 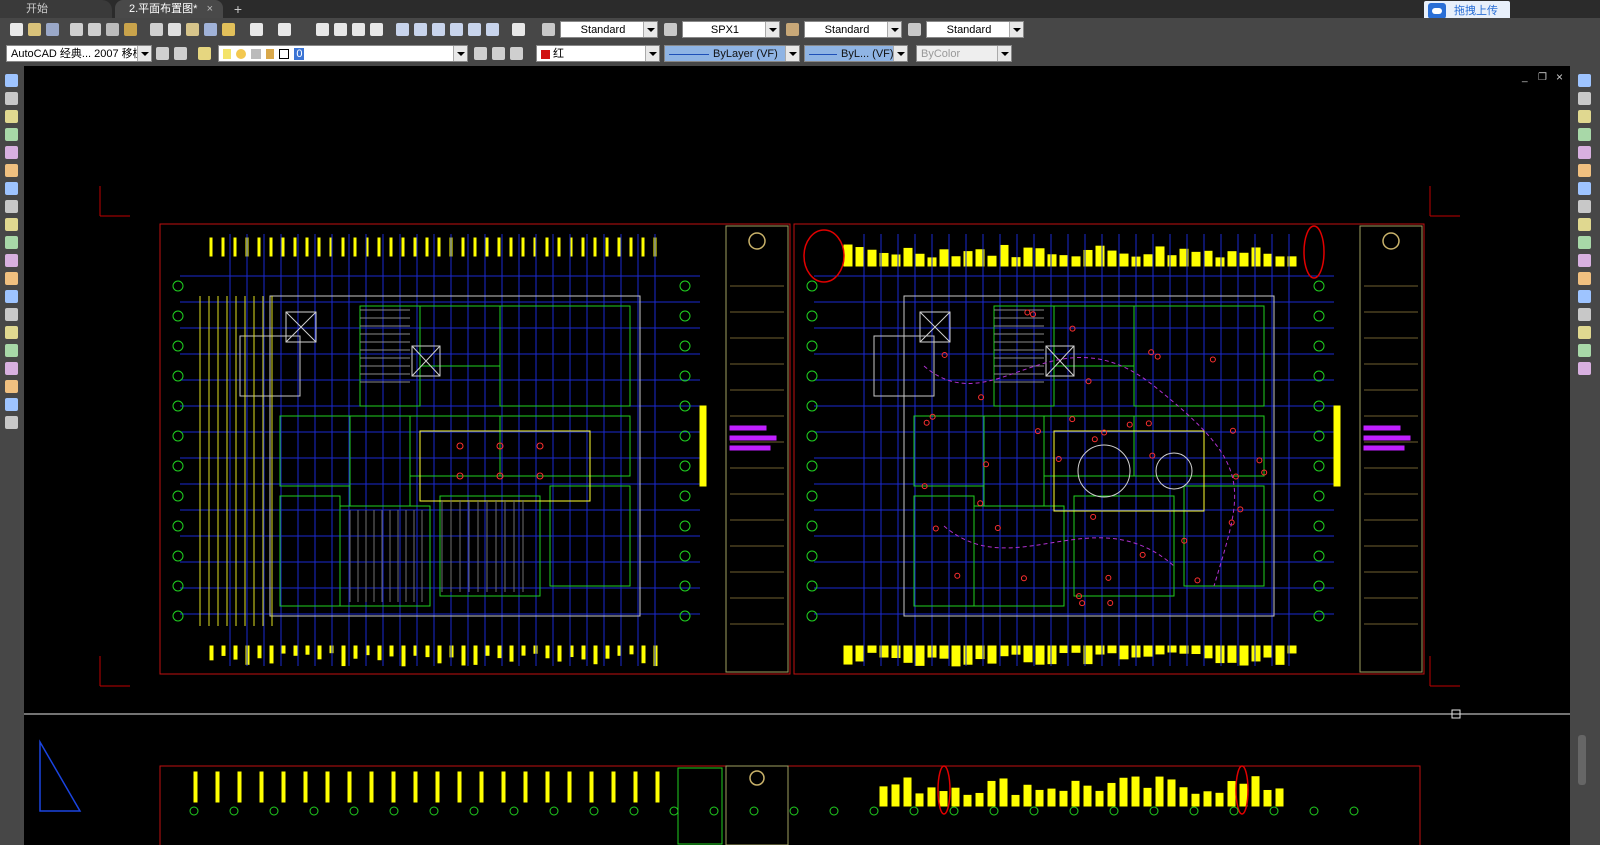 I want to click on gear-icon, so click(x=162, y=53).